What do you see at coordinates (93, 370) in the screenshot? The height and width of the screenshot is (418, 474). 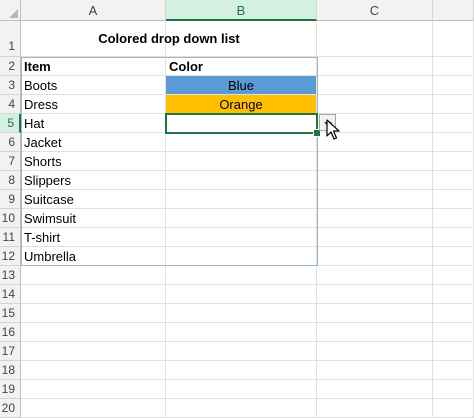 I see `cell-a18` at bounding box center [93, 370].